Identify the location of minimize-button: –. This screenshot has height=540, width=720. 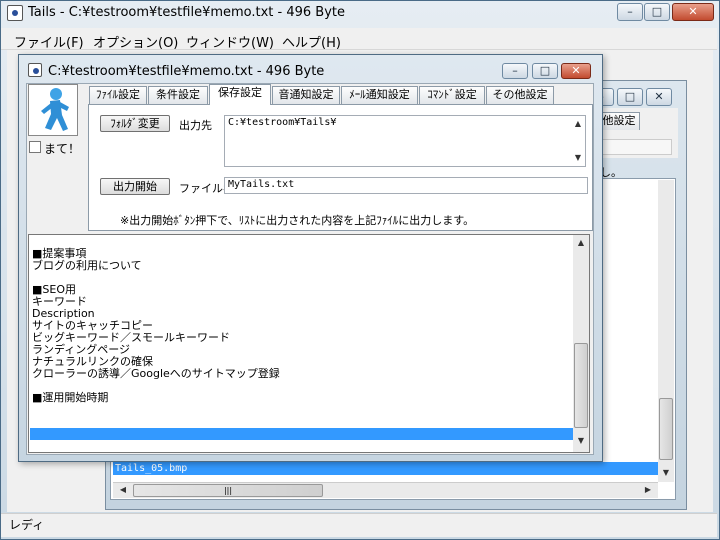
(630, 12).